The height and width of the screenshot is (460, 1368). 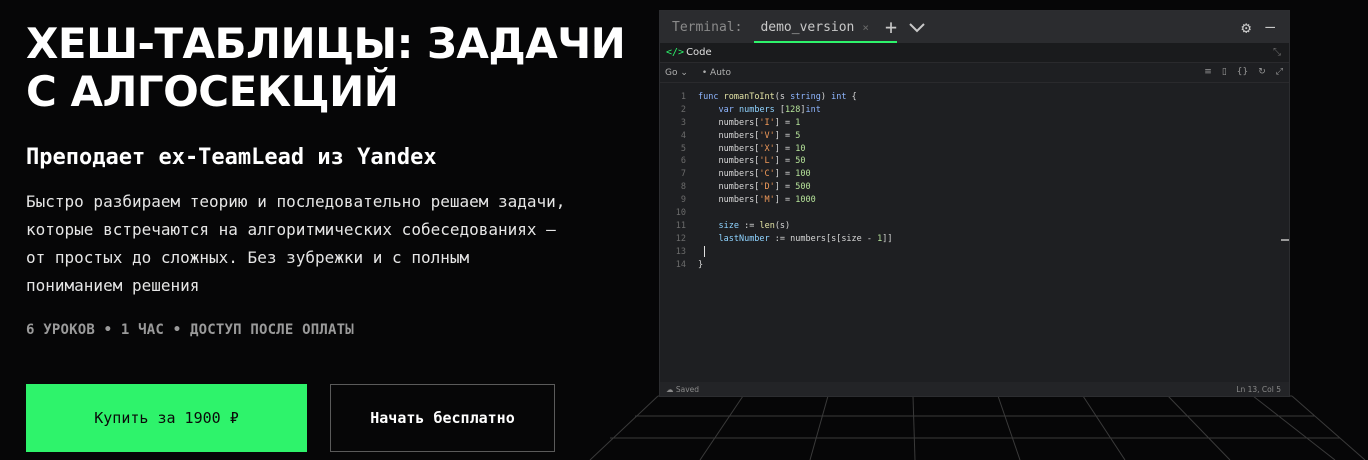 I want to click on fullscreen-icon: ⤢, so click(x=1279, y=72).